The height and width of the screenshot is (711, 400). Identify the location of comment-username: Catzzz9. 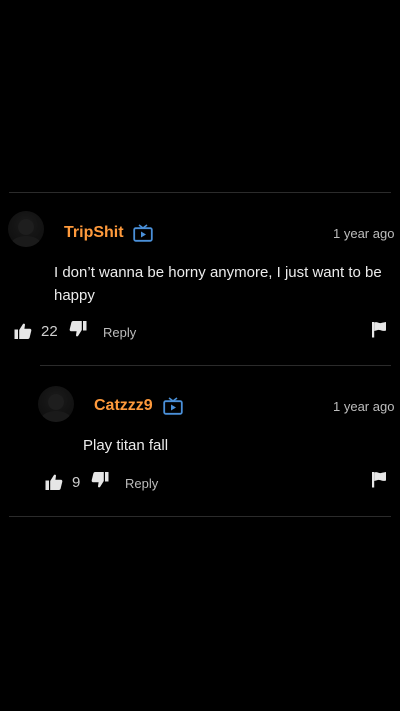
(123, 406).